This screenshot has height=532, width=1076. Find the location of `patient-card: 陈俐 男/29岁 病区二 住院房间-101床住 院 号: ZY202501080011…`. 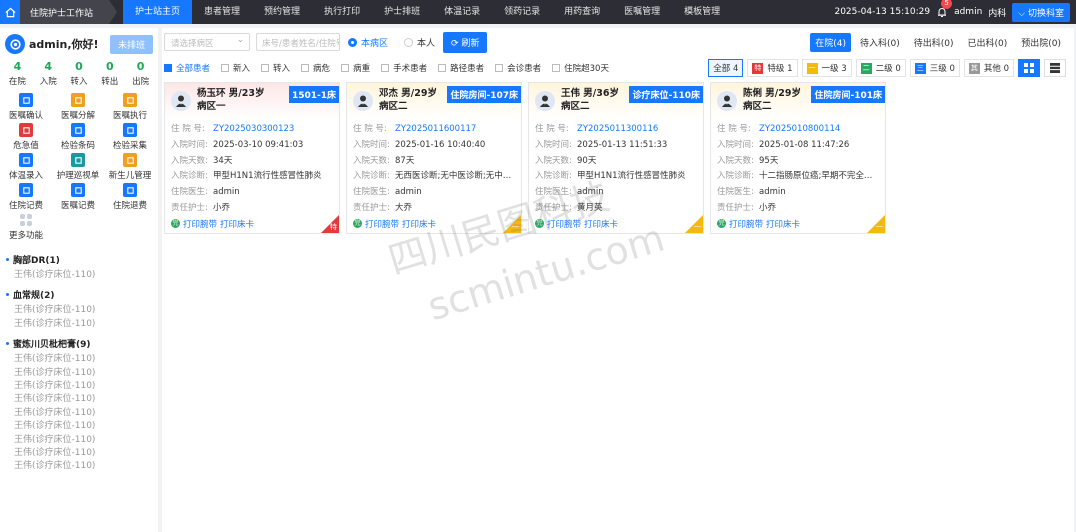

patient-card: 陈俐 男/29岁 病区二 住院房间-101床住 院 号: ZY202501080011… is located at coordinates (798, 158).